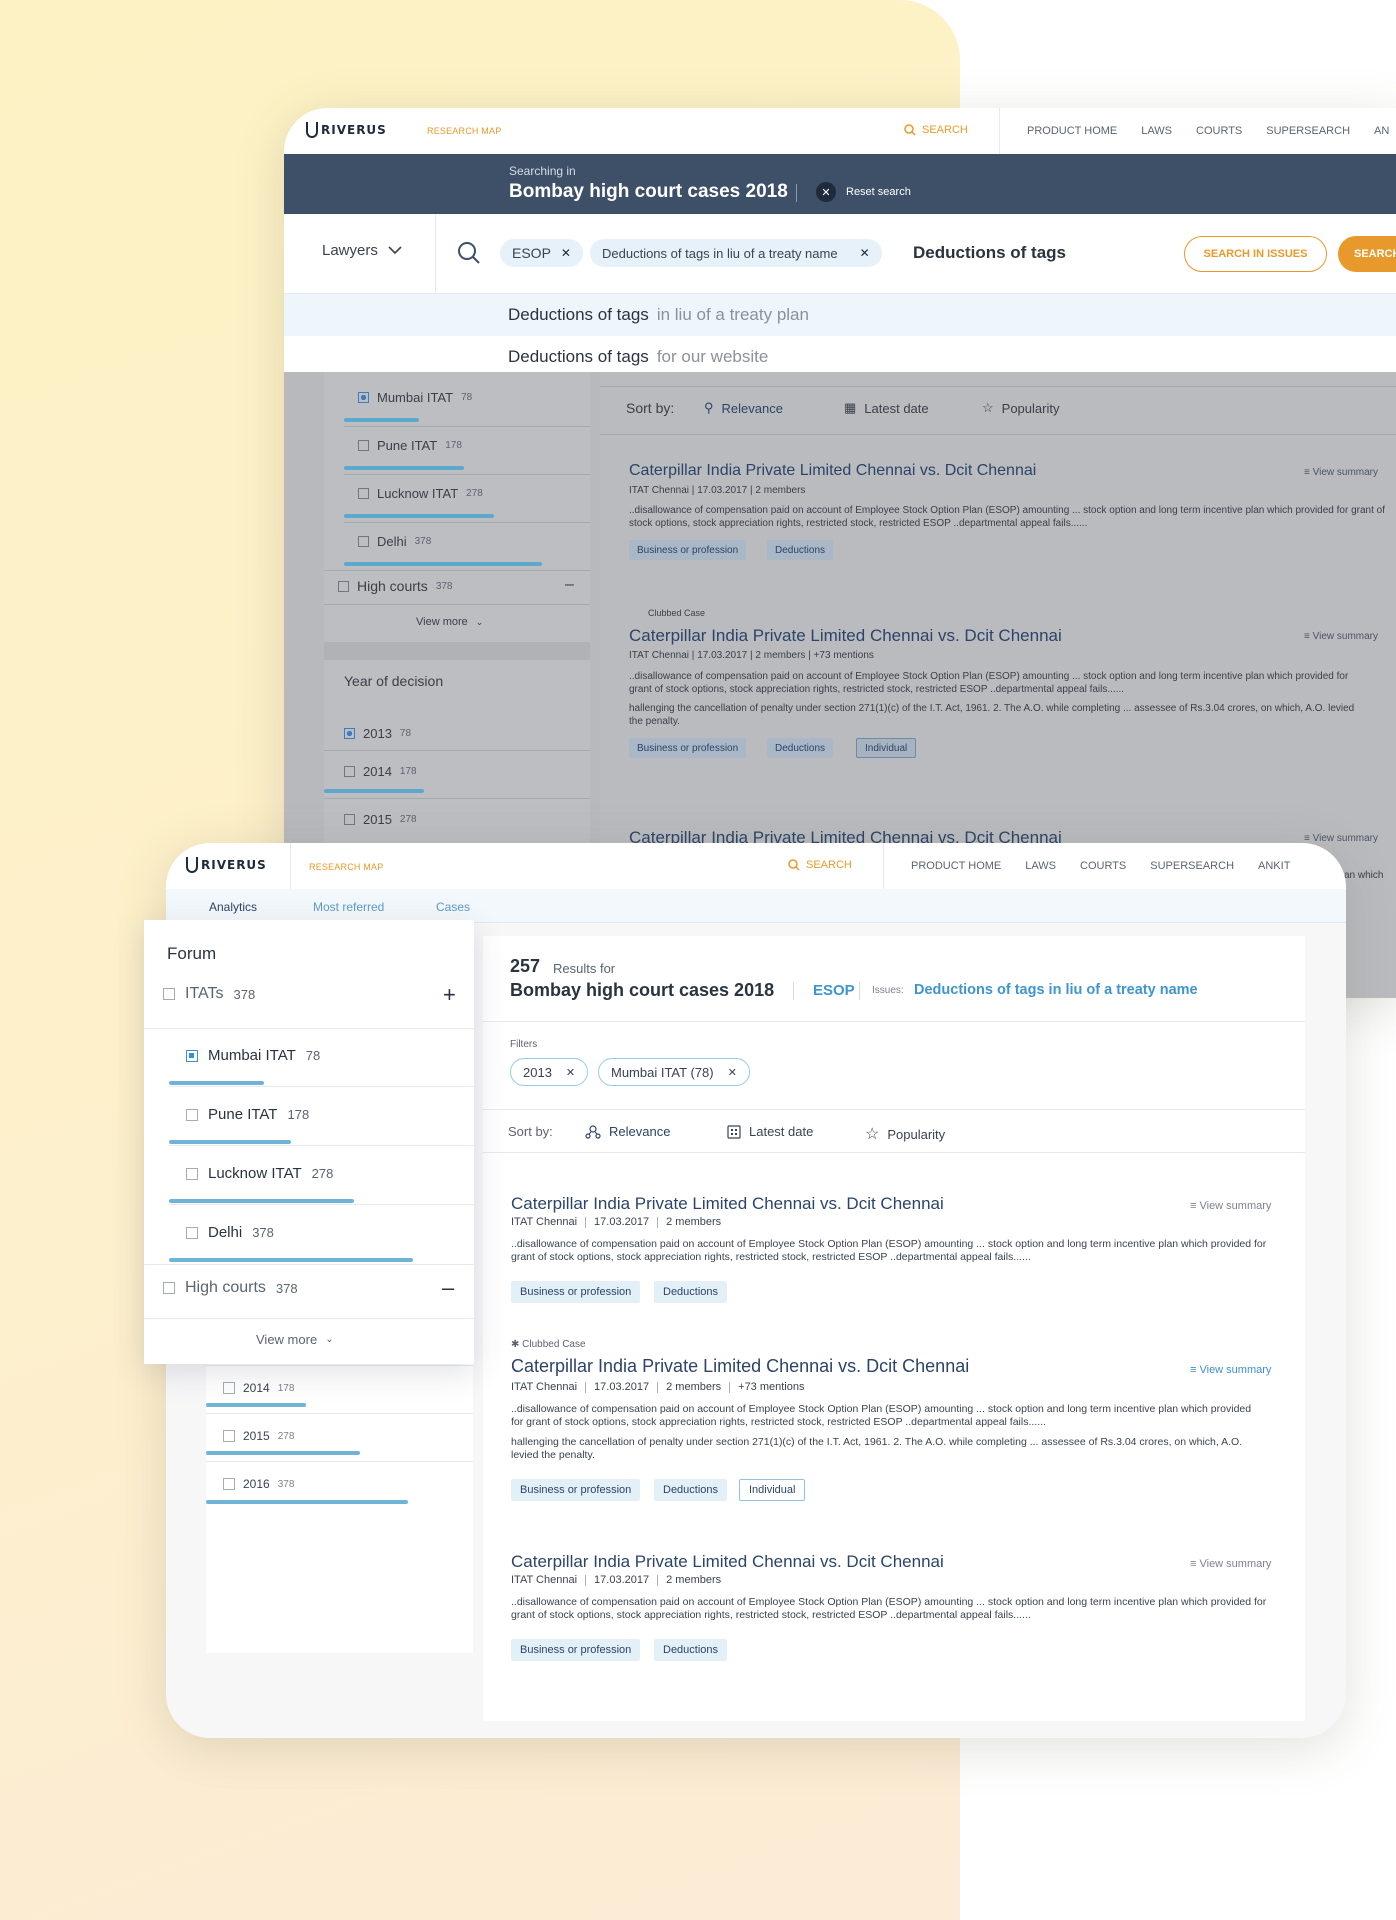 The width and height of the screenshot is (1396, 1920). I want to click on filter-high-courts: High courts 378, so click(395, 586).